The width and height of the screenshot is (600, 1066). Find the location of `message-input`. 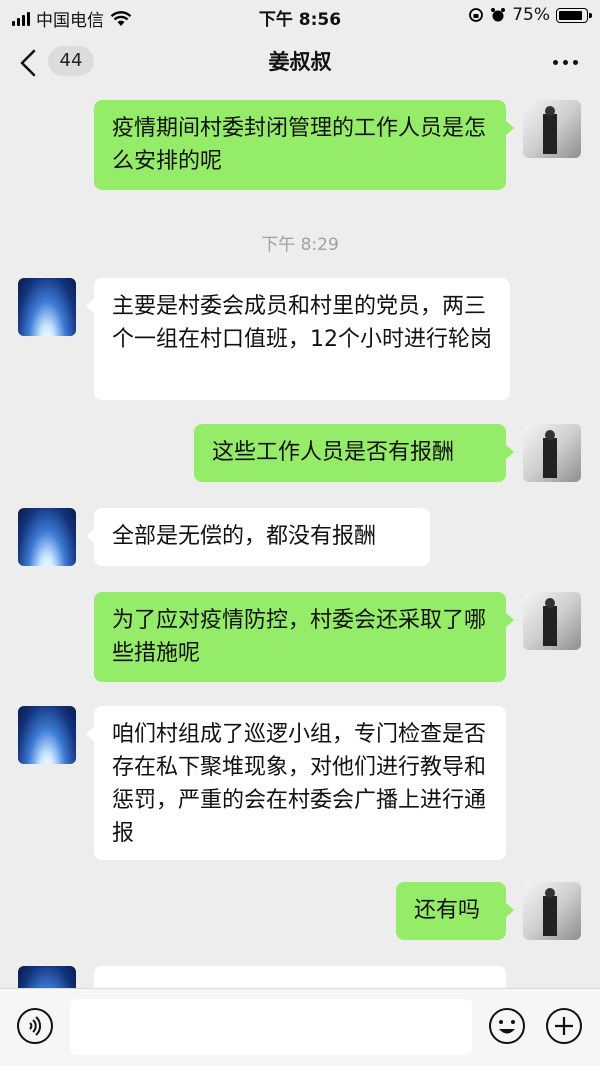

message-input is located at coordinates (271, 1027).